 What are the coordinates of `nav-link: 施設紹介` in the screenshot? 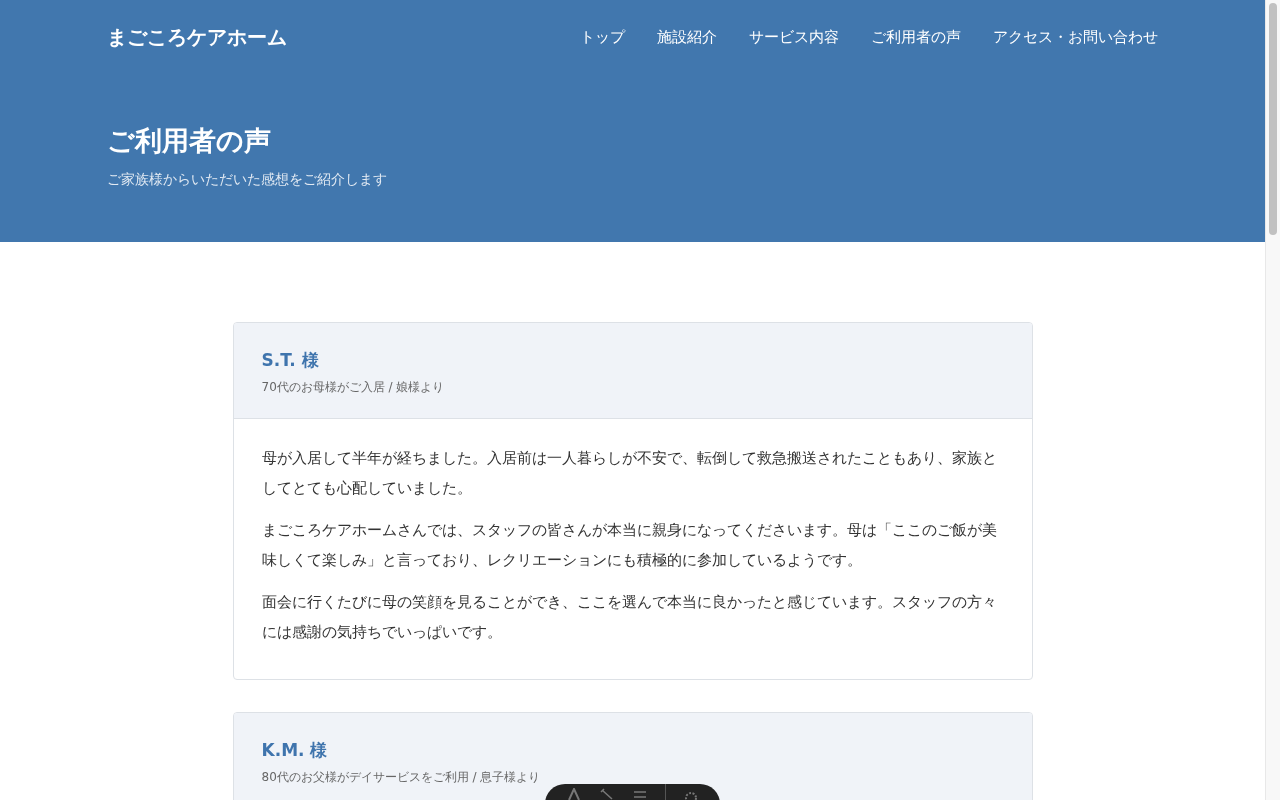 It's located at (687, 37).